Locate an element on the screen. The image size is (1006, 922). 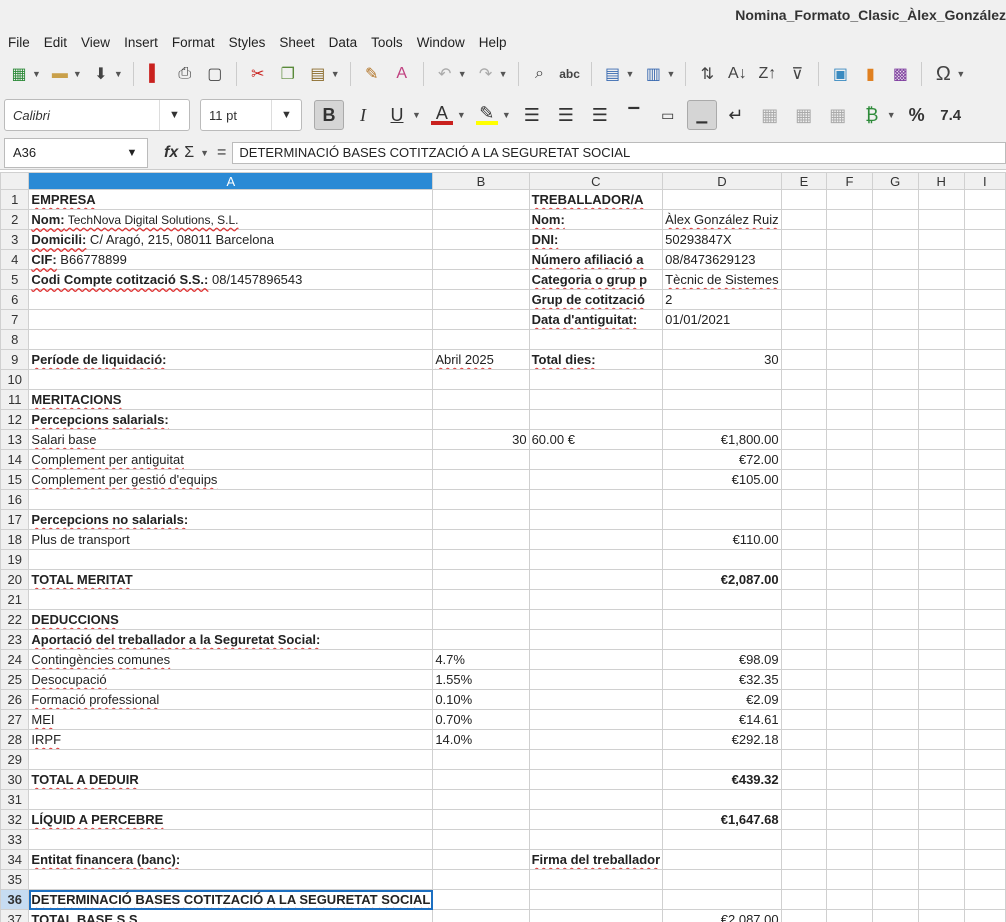
menu-data: Data is located at coordinates (343, 42).